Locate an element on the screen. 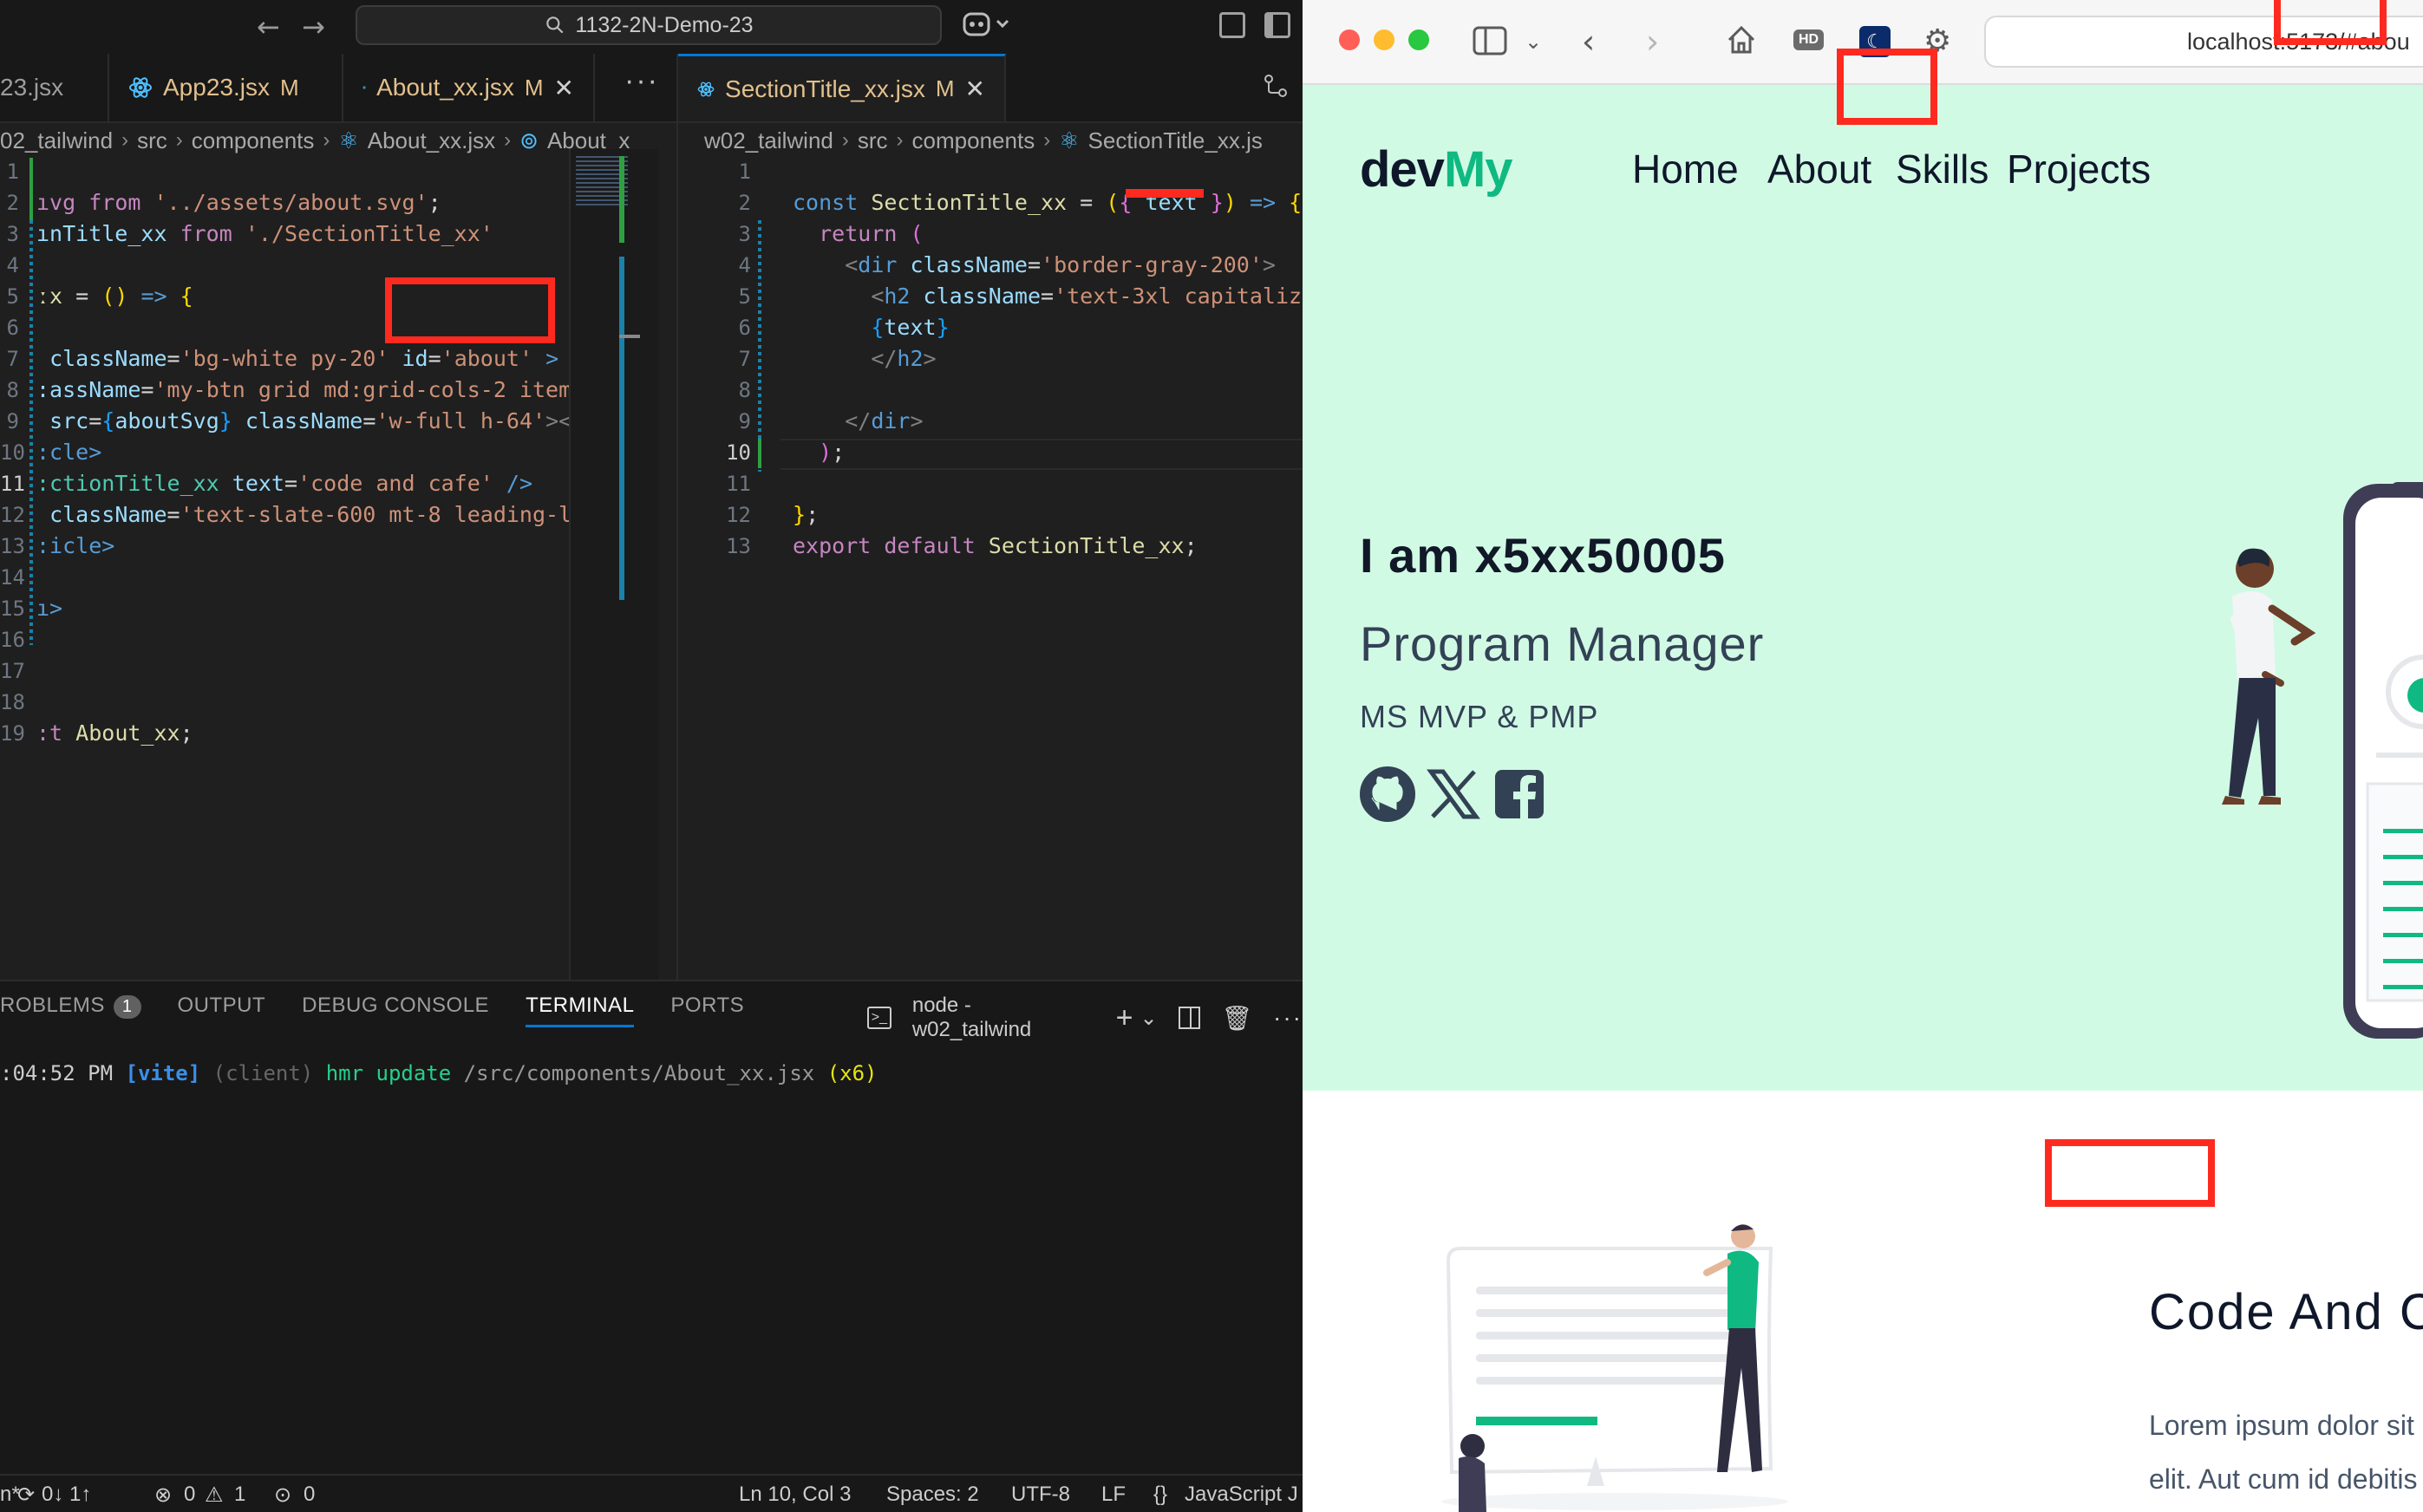 This screenshot has height=1512, width=2423. tab-debug-console: DEBUG CONSOLE is located at coordinates (395, 1010).